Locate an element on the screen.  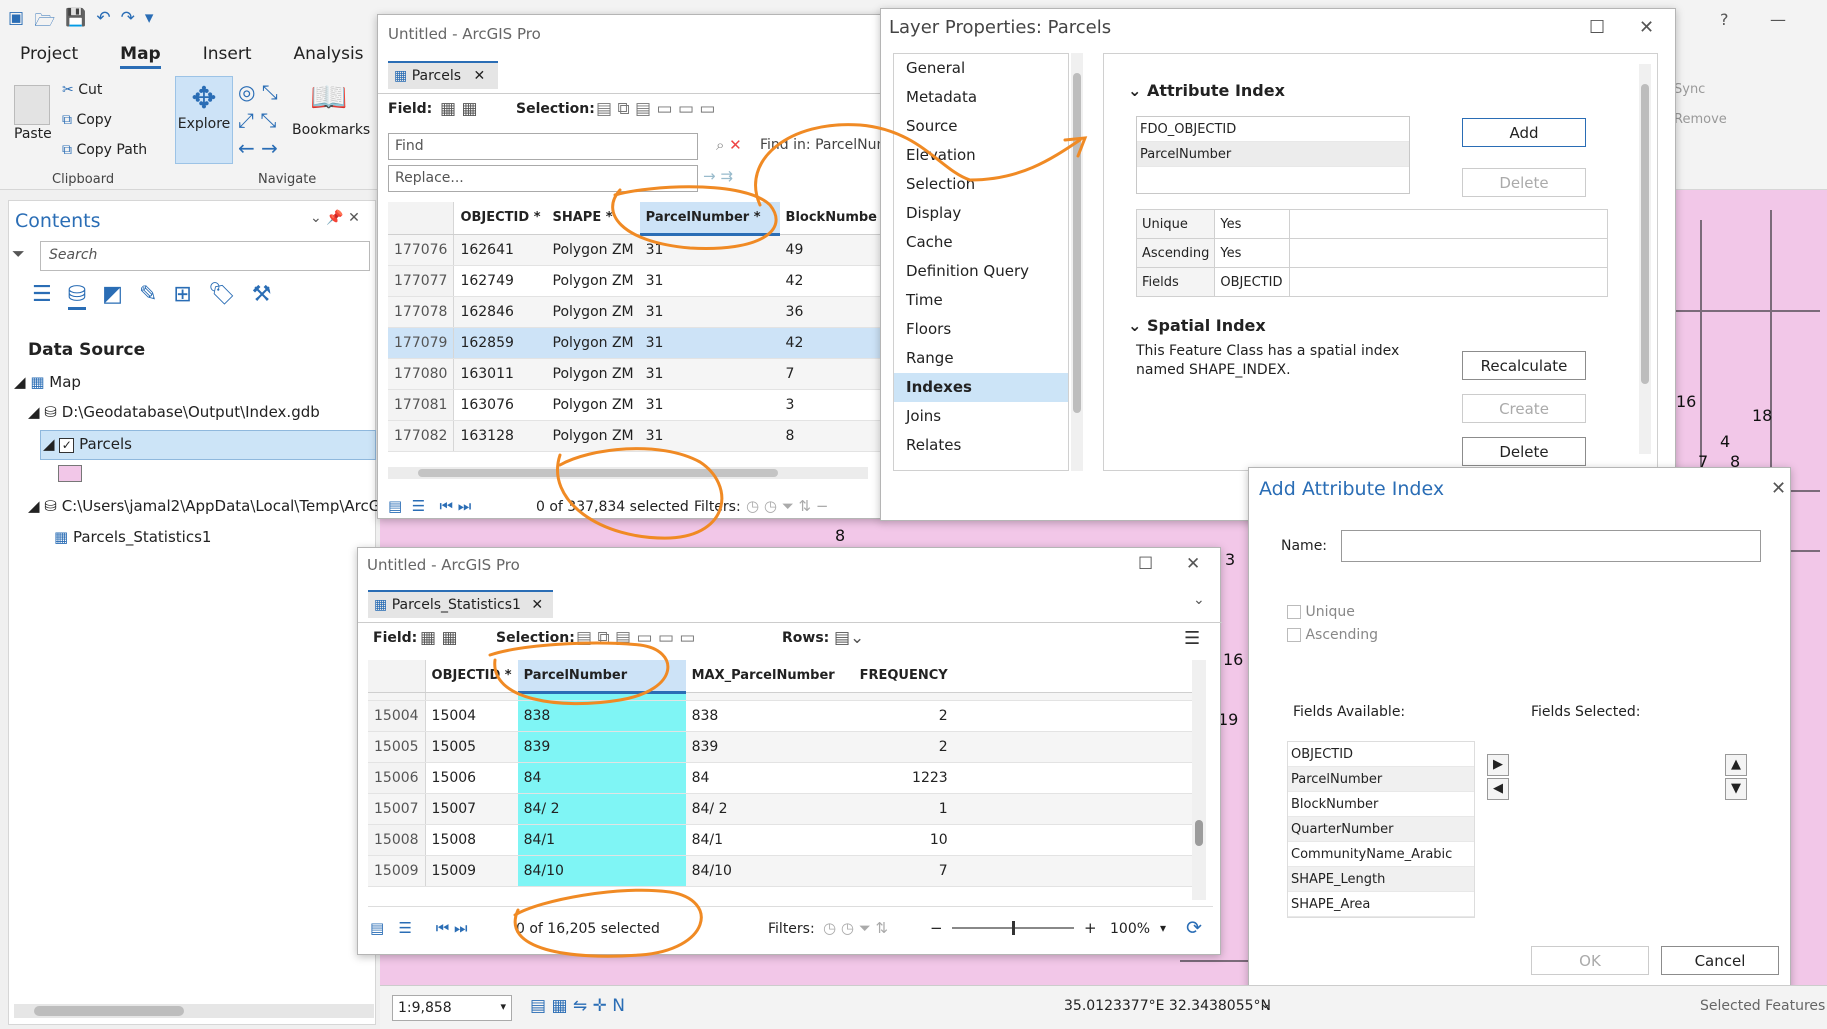
remove-field-arrow-icon: ◀ is located at coordinates (1498, 789).